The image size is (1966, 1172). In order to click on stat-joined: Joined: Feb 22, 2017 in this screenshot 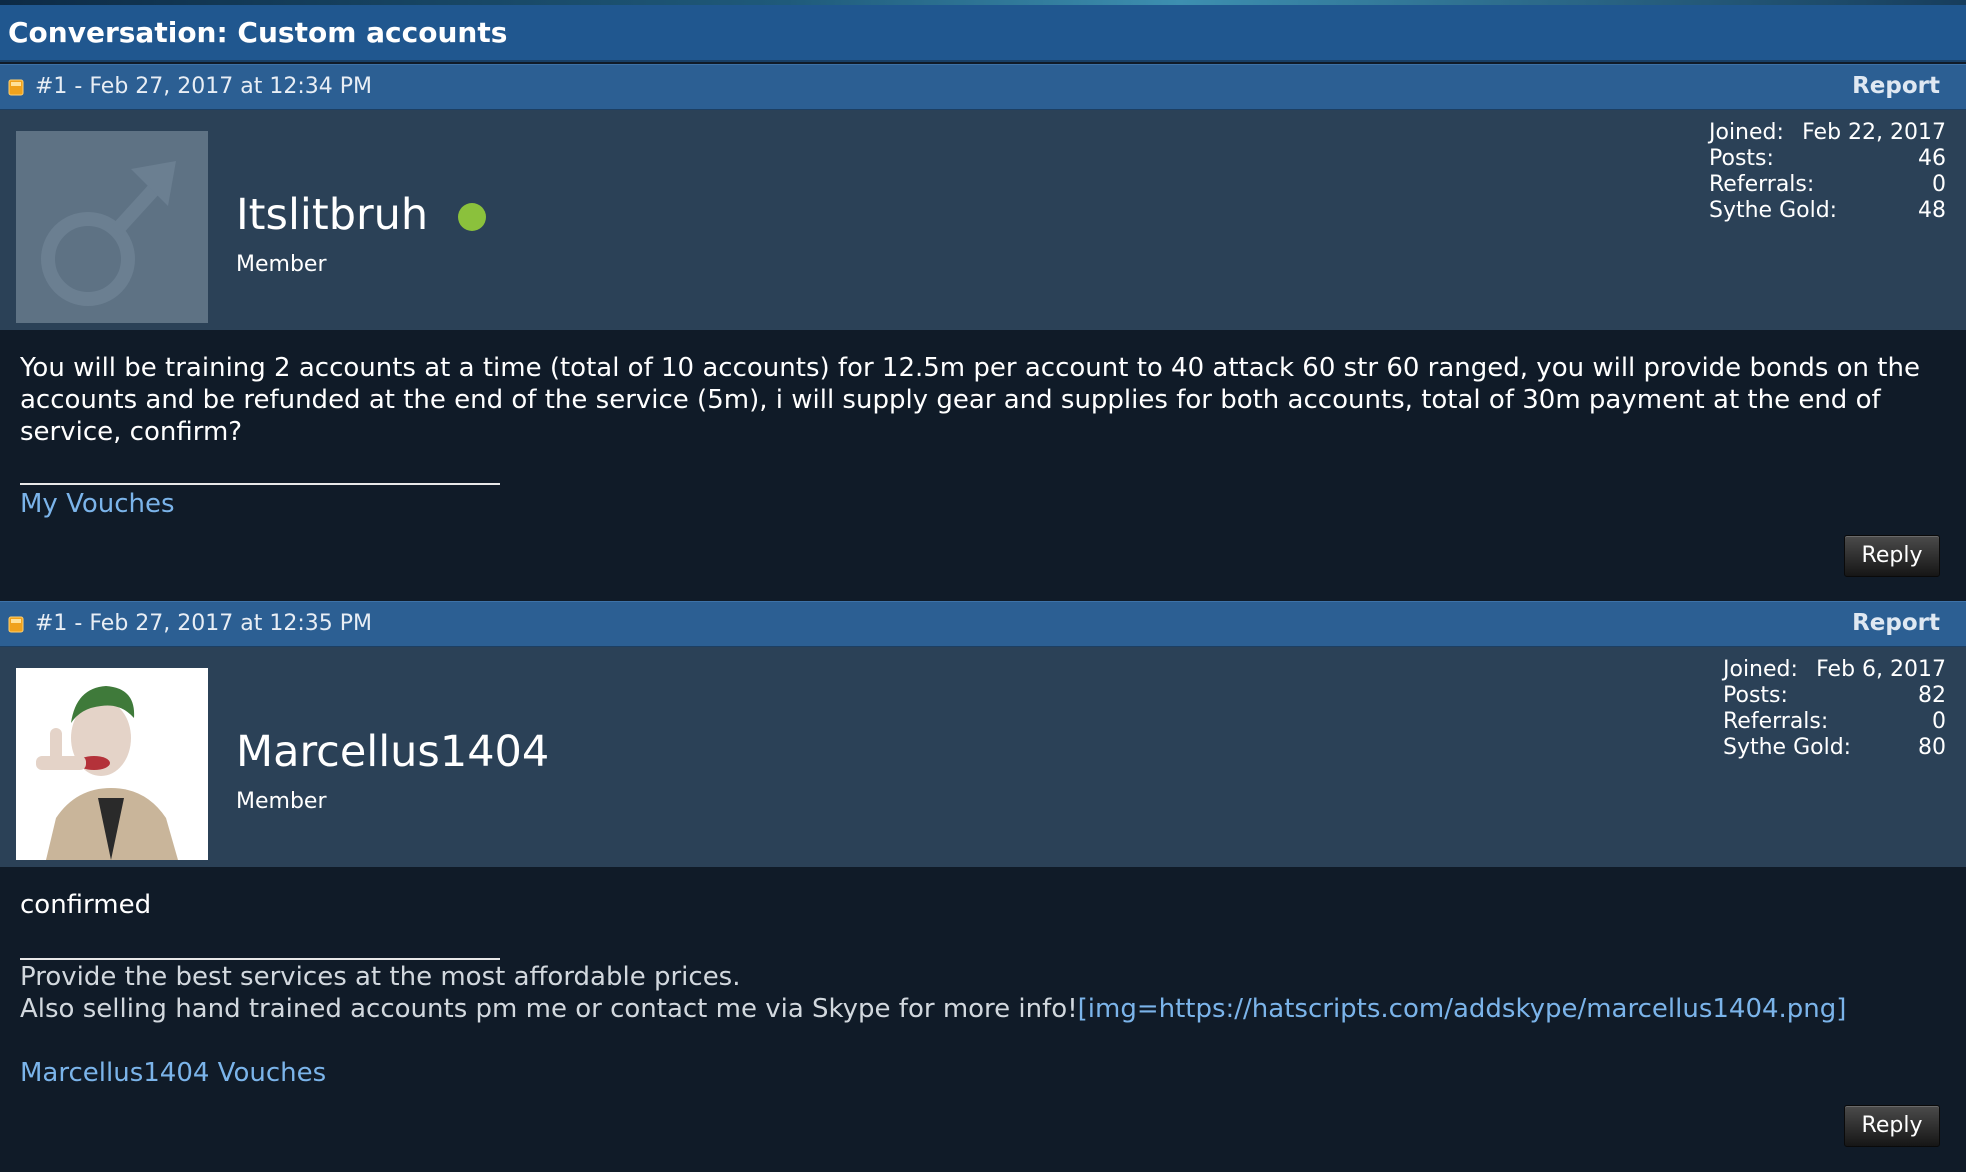, I will do `click(1827, 133)`.